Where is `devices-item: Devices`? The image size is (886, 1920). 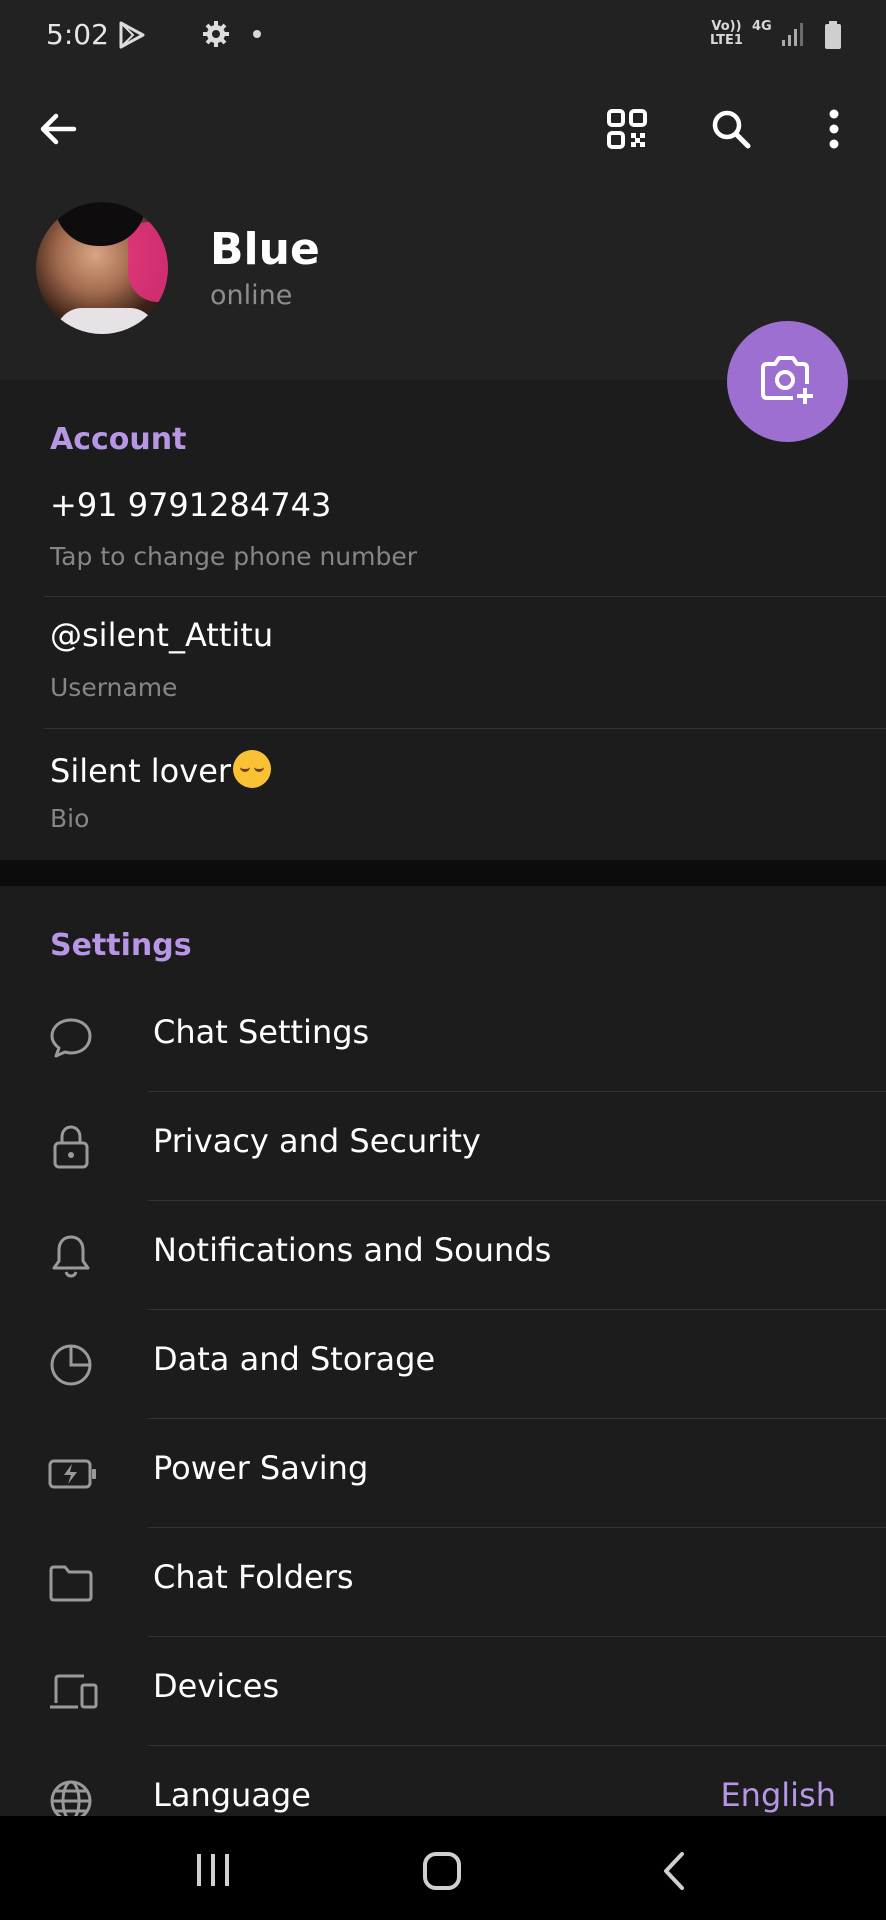 devices-item: Devices is located at coordinates (443, 1691).